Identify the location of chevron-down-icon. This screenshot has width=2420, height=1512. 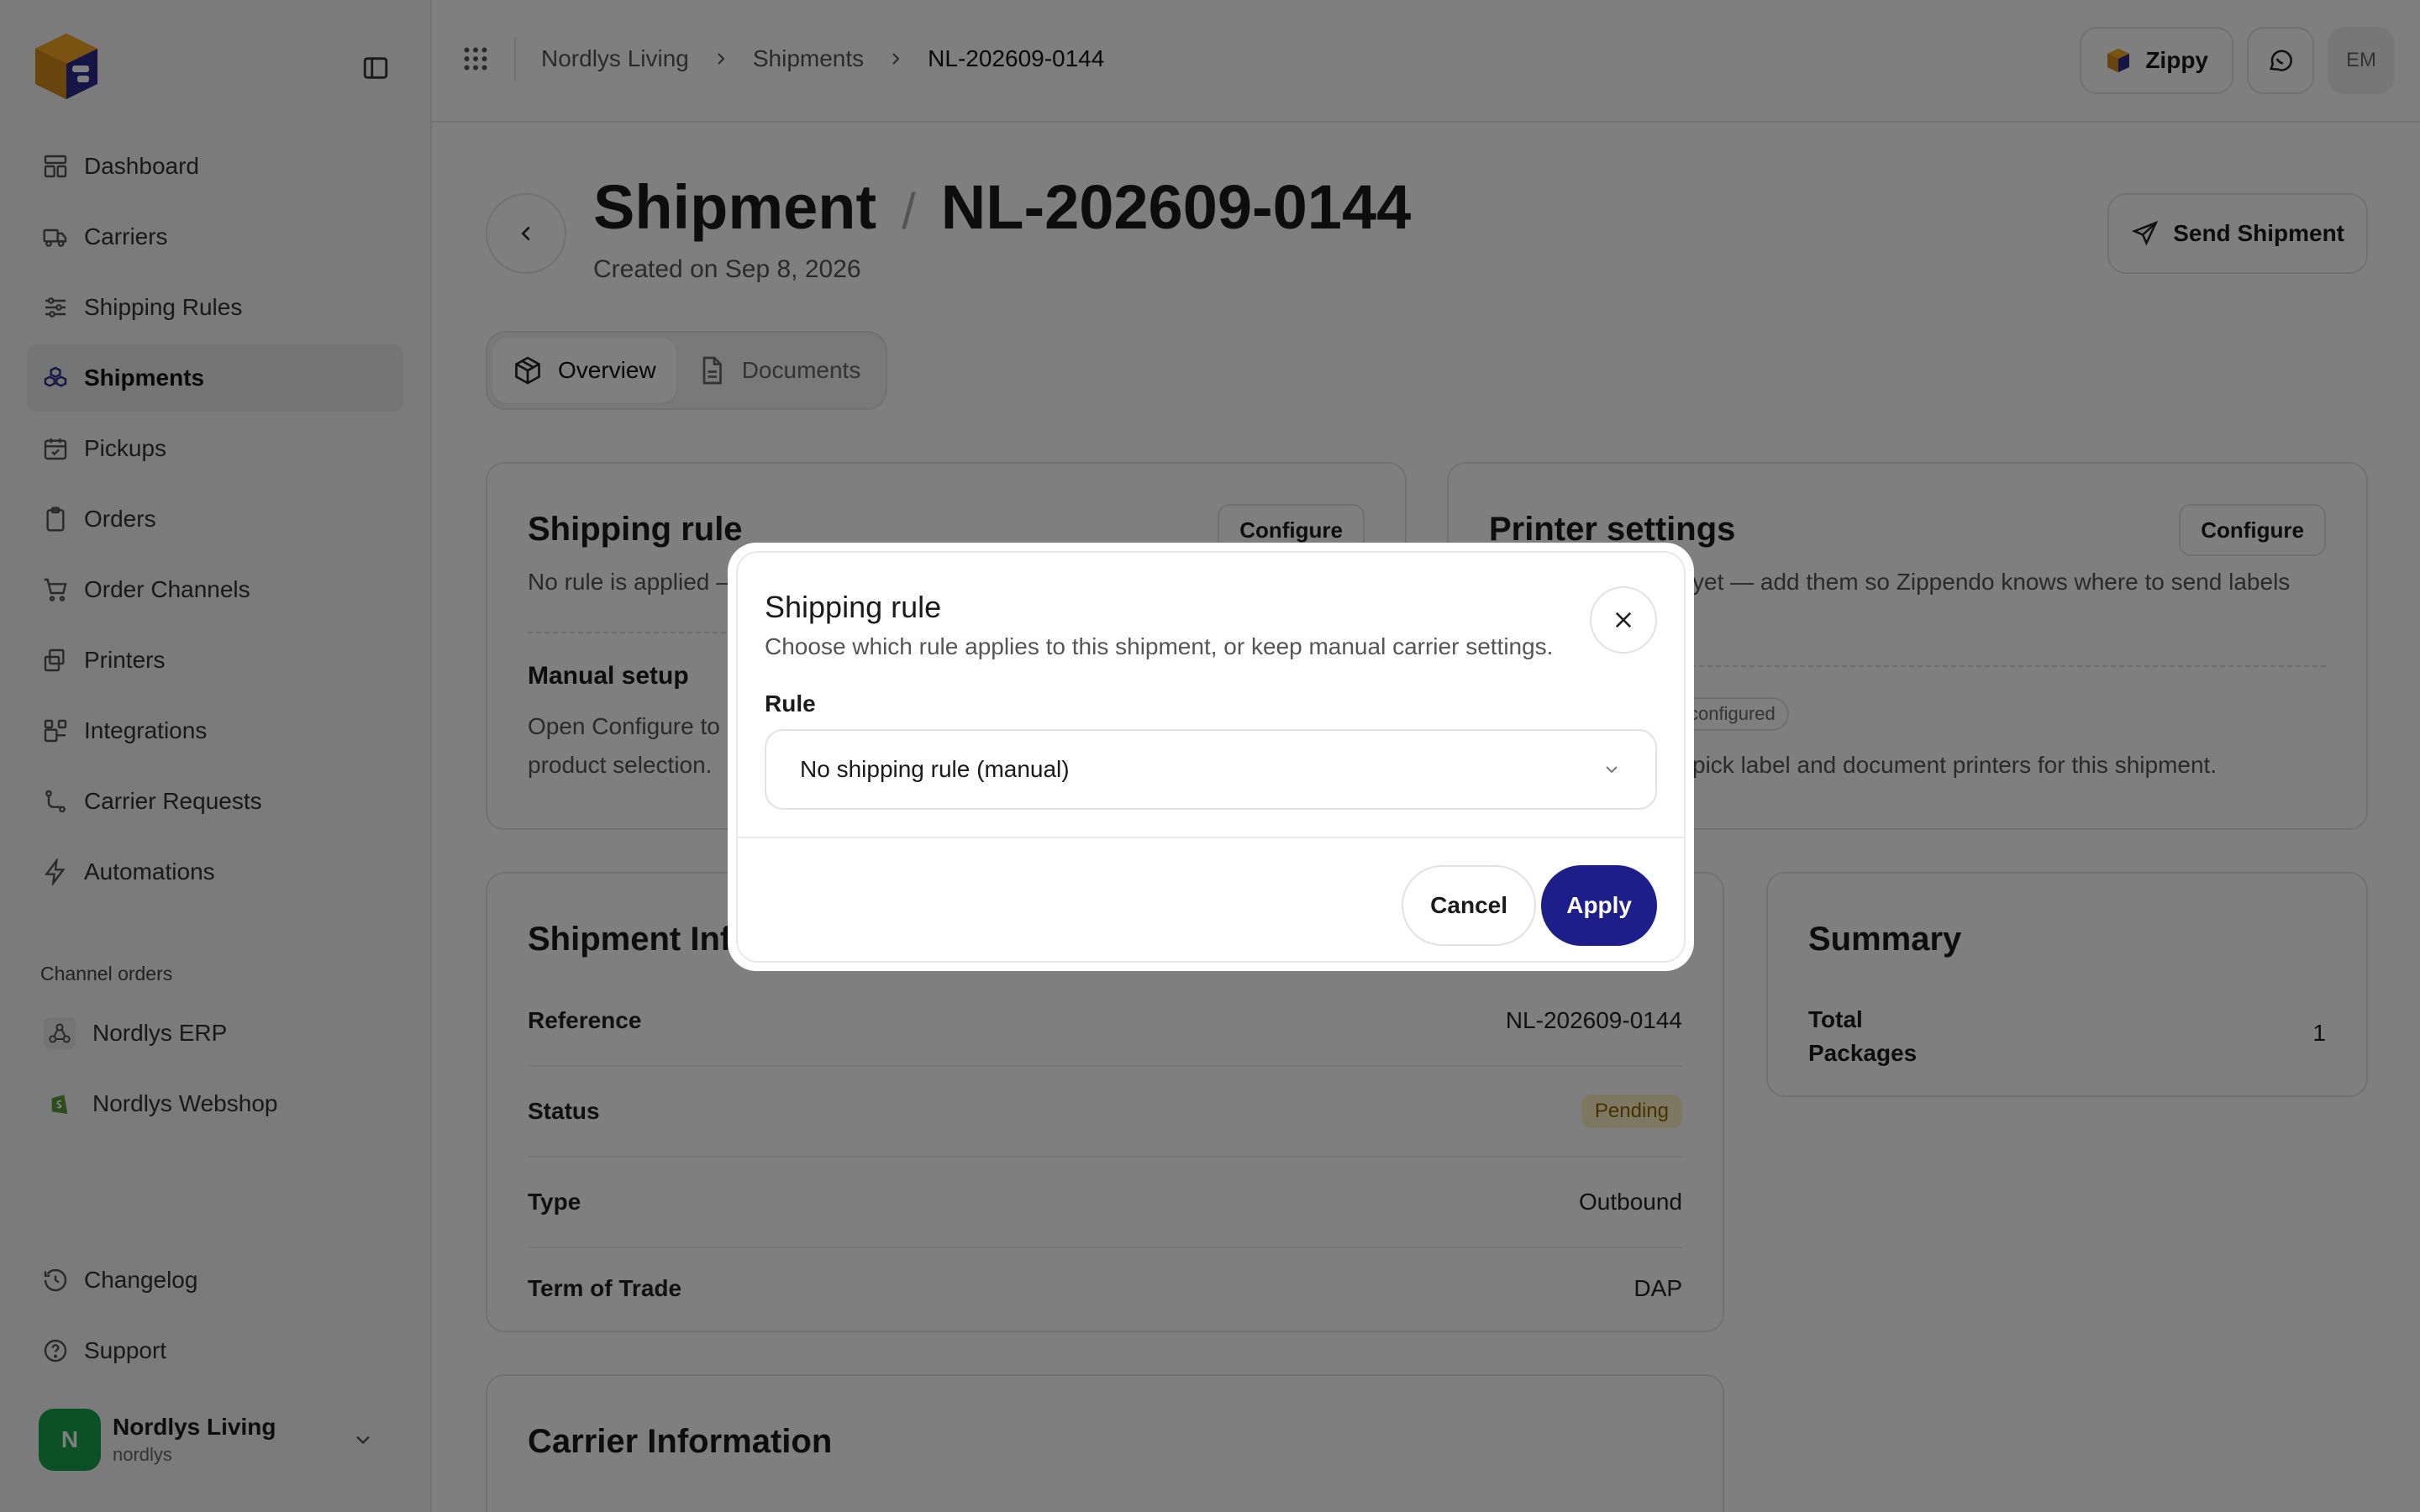
(1612, 770).